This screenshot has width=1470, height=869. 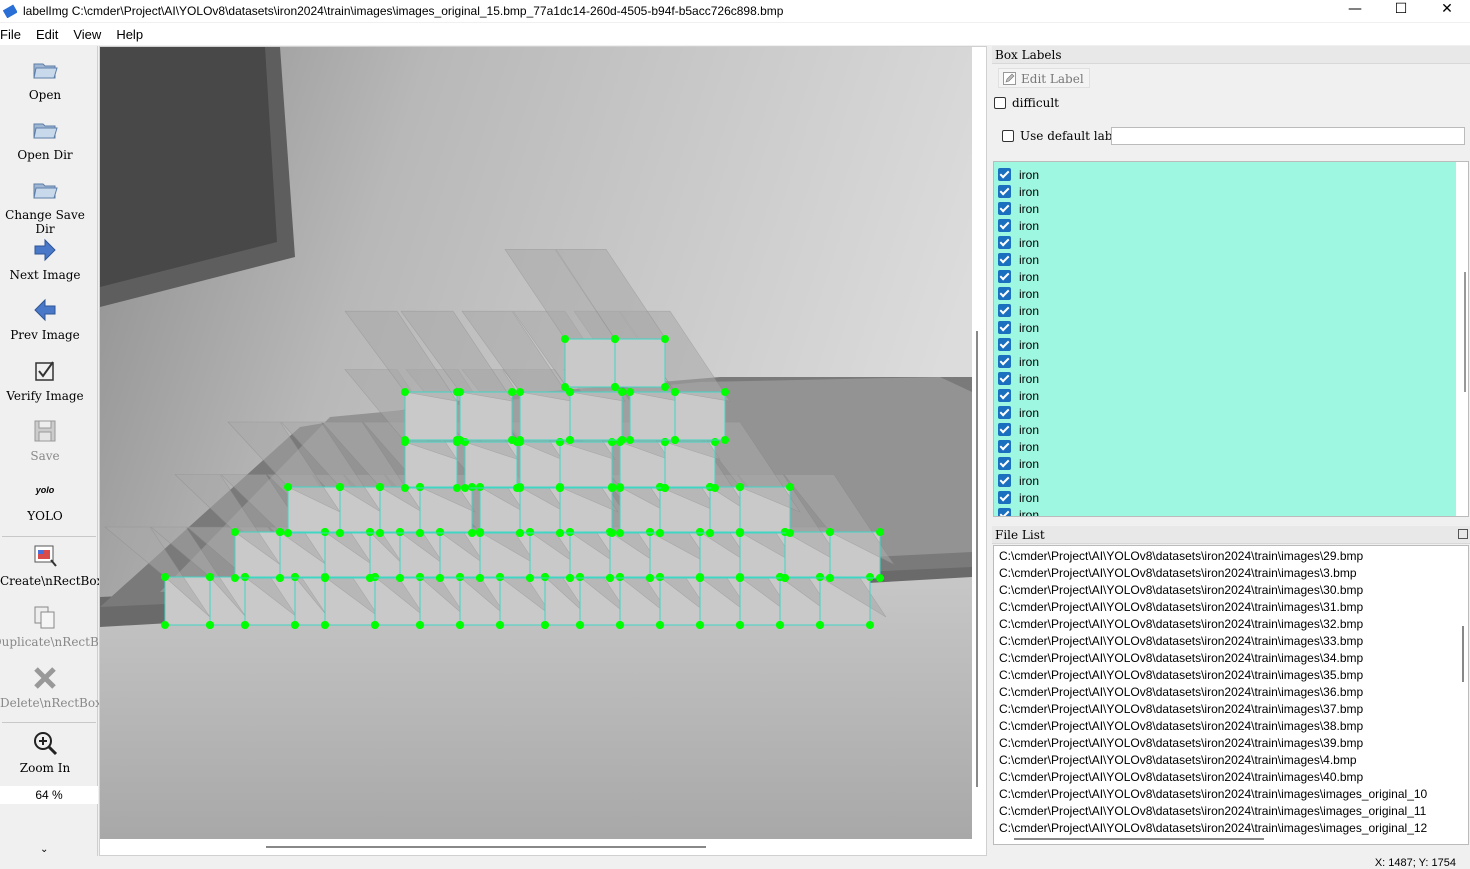 What do you see at coordinates (1288, 136) in the screenshot?
I see `default-label-input` at bounding box center [1288, 136].